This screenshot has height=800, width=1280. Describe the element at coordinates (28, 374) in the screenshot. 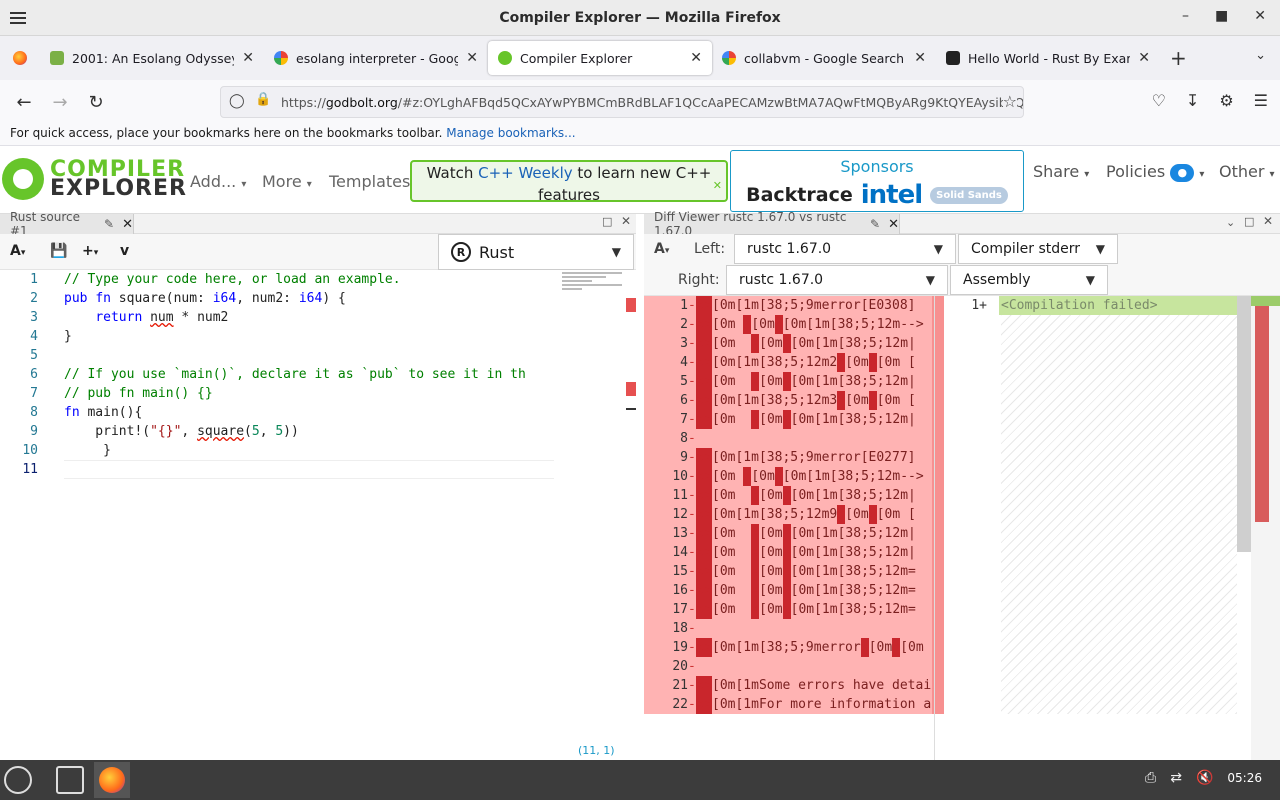

I see `line-numbers: 1 2 3 4 5 6 7 8 9 10 11` at that location.